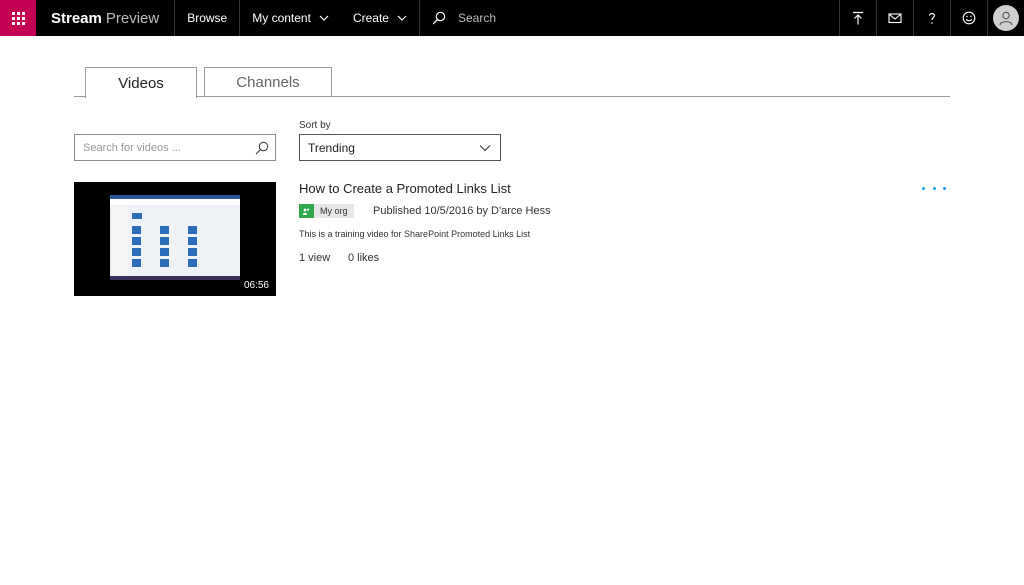 Image resolution: width=1024 pixels, height=585 pixels. I want to click on account-area, so click(1005, 18).